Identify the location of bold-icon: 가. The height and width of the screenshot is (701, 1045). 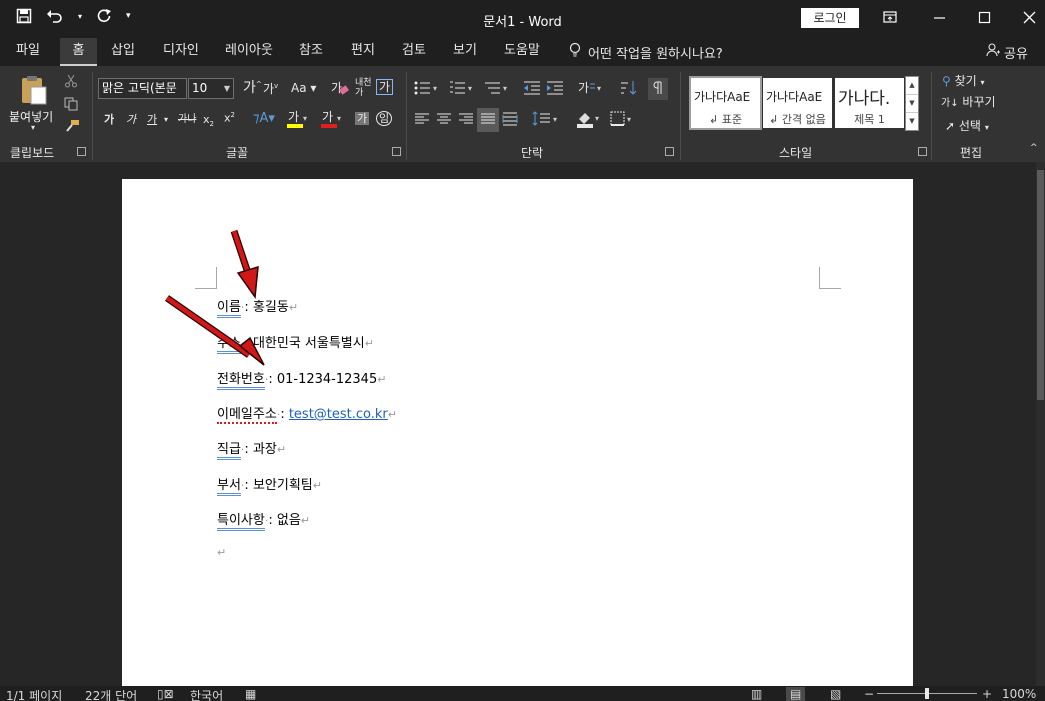
(109, 119).